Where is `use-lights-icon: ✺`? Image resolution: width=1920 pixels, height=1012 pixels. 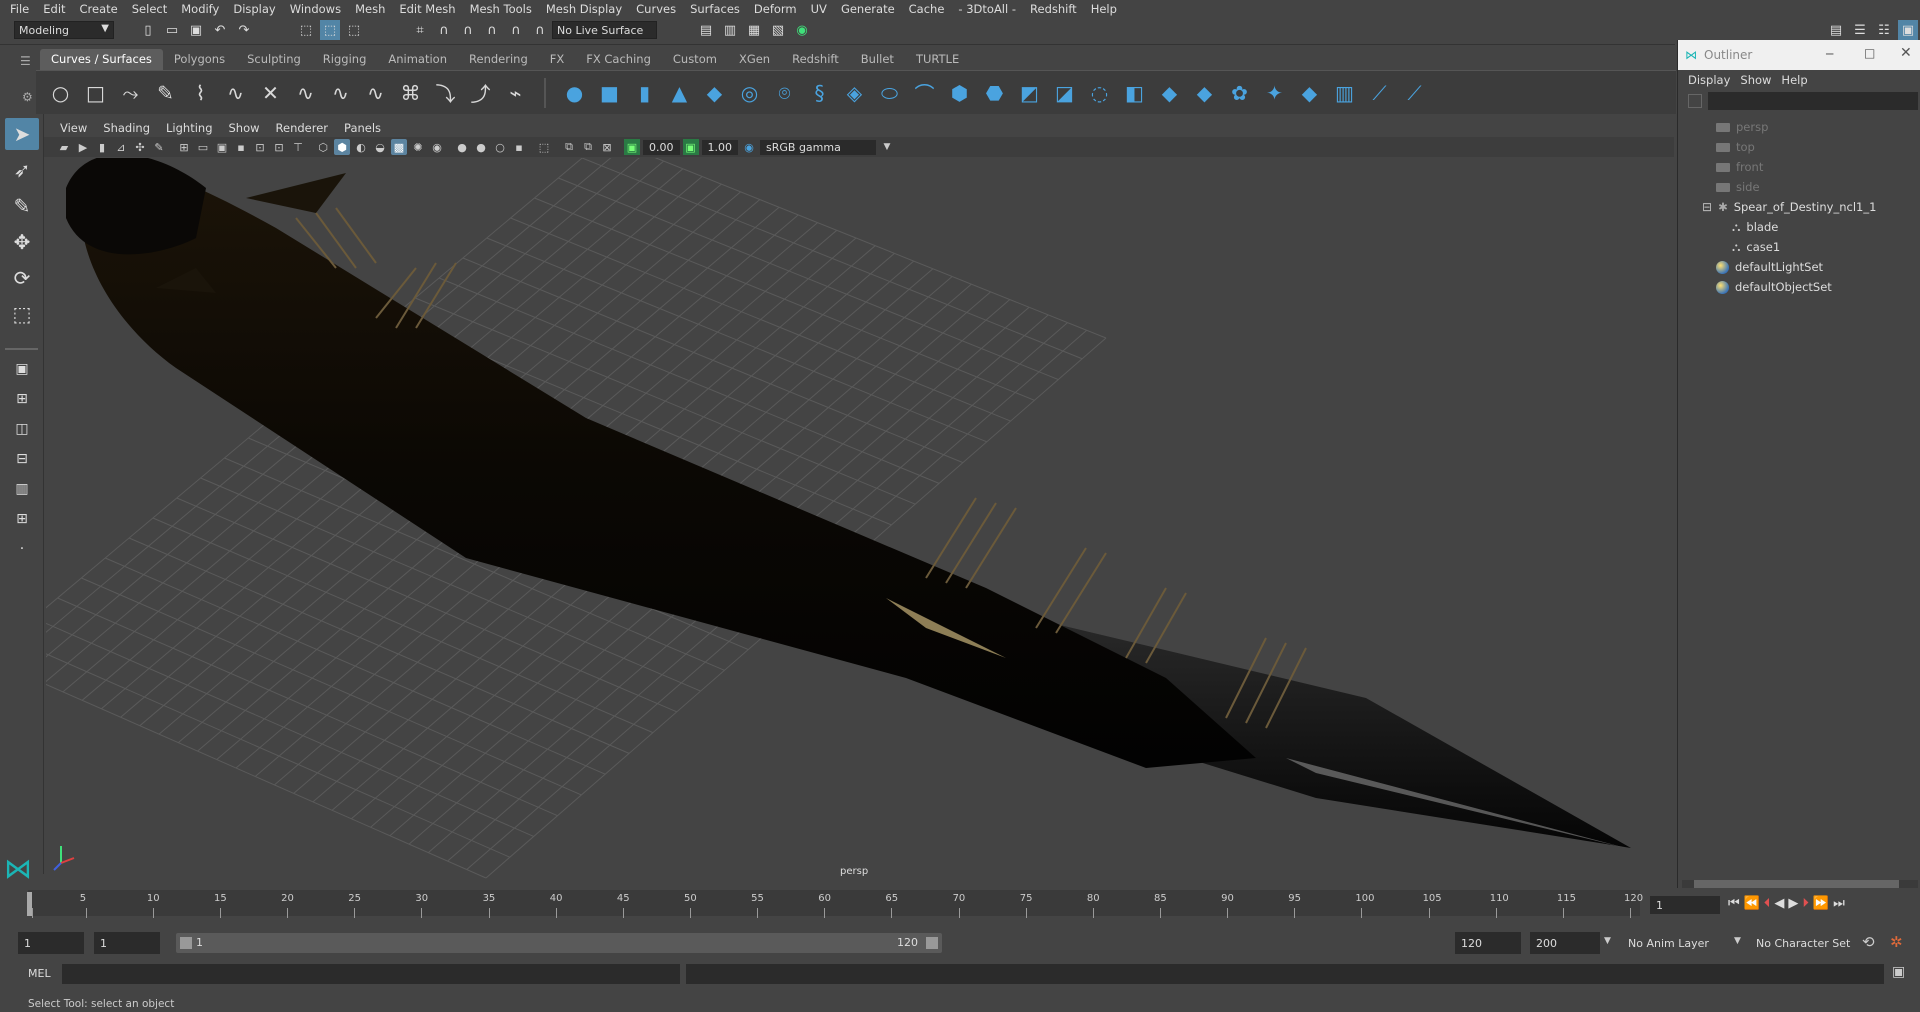
use-lights-icon: ✺ is located at coordinates (418, 147).